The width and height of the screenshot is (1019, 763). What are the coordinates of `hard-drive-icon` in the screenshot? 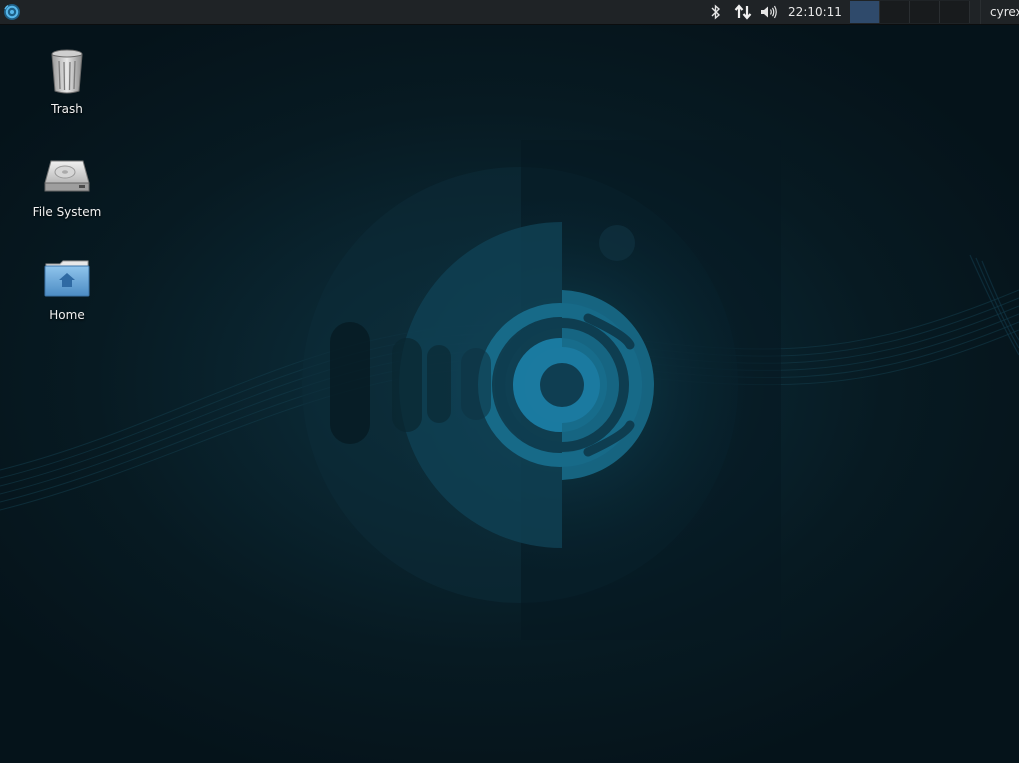 It's located at (67, 175).